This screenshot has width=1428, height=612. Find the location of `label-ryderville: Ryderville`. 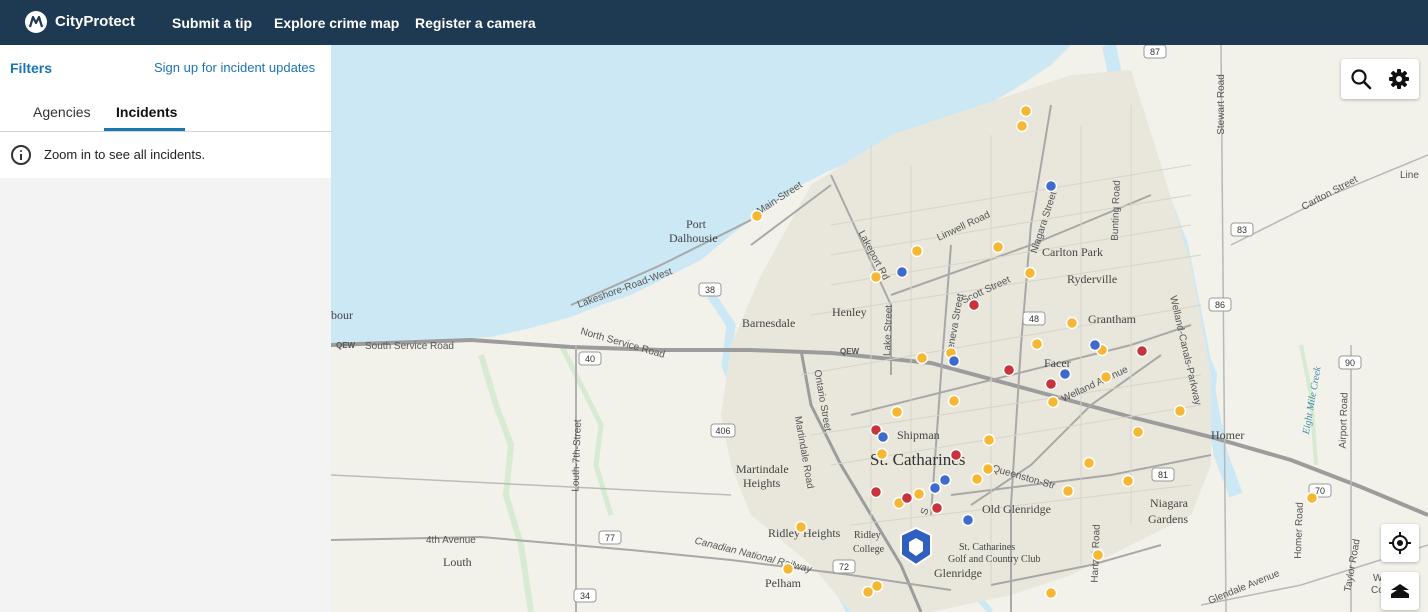

label-ryderville: Ryderville is located at coordinates (1092, 279).